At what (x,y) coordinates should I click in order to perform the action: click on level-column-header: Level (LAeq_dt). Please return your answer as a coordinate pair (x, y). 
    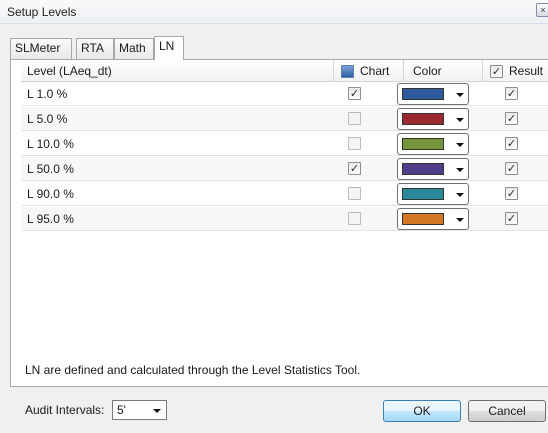
    Looking at the image, I should click on (69, 71).